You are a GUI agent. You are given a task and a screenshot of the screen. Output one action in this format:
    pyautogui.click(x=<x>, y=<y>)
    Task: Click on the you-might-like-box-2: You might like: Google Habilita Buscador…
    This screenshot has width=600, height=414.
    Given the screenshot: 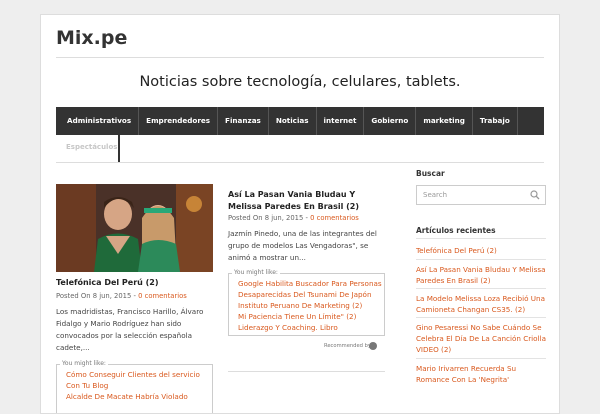 What is the action you would take?
    pyautogui.click(x=306, y=302)
    